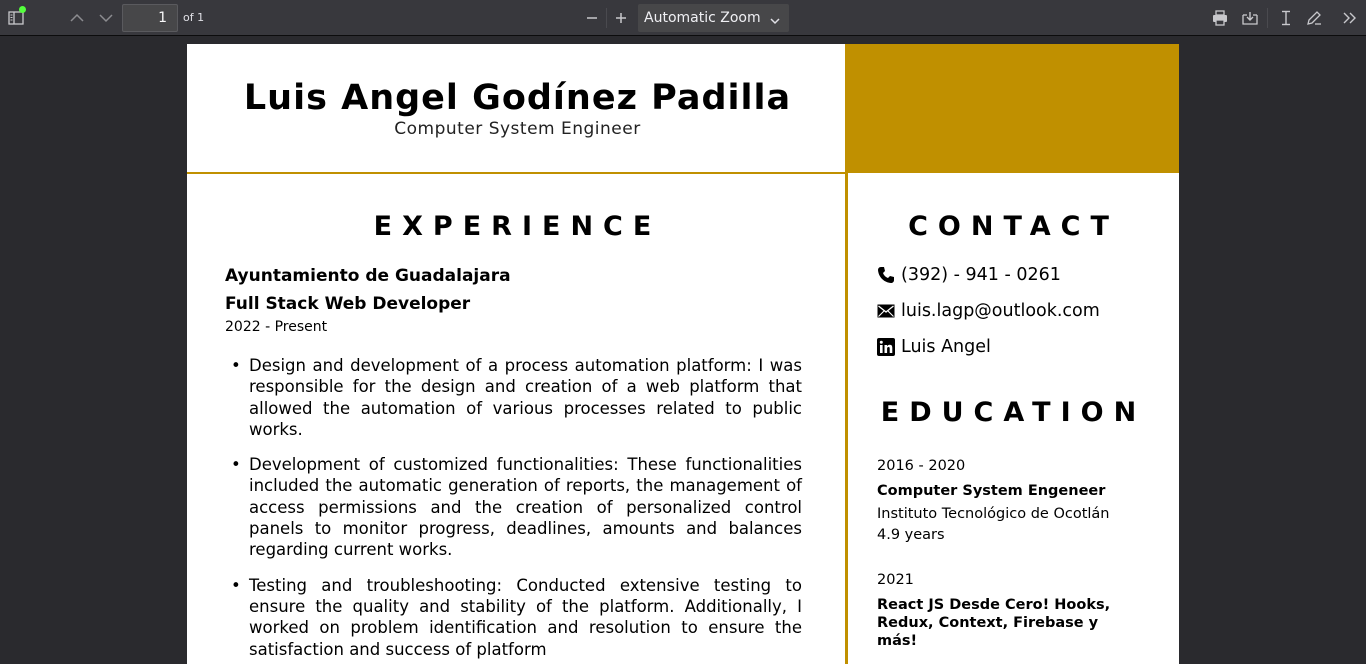 This screenshot has height=664, width=1366. Describe the element at coordinates (991, 491) in the screenshot. I see `education-degree: Computer System Engeneer` at that location.